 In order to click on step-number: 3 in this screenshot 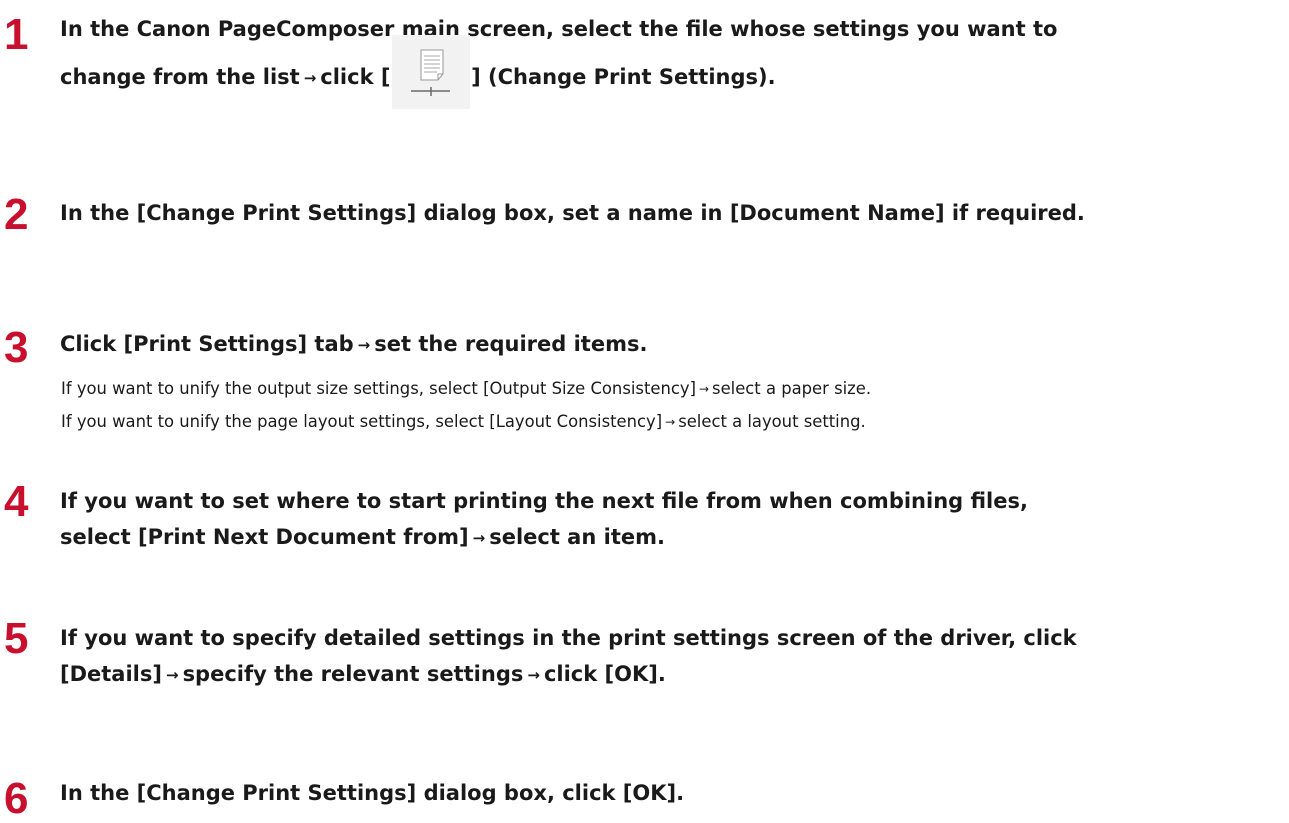, I will do `click(16, 347)`.